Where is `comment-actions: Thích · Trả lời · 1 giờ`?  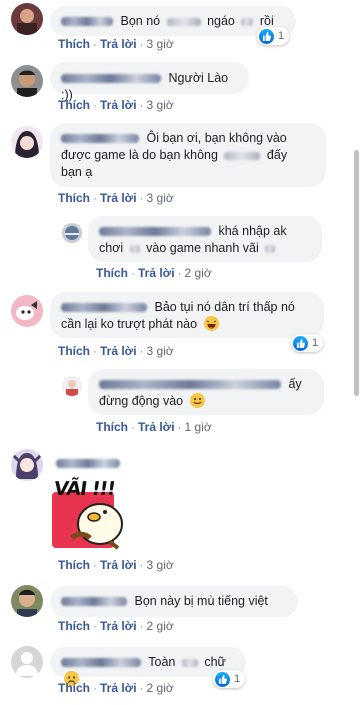
comment-actions: Thích · Trả lời · 1 giờ is located at coordinates (154, 427).